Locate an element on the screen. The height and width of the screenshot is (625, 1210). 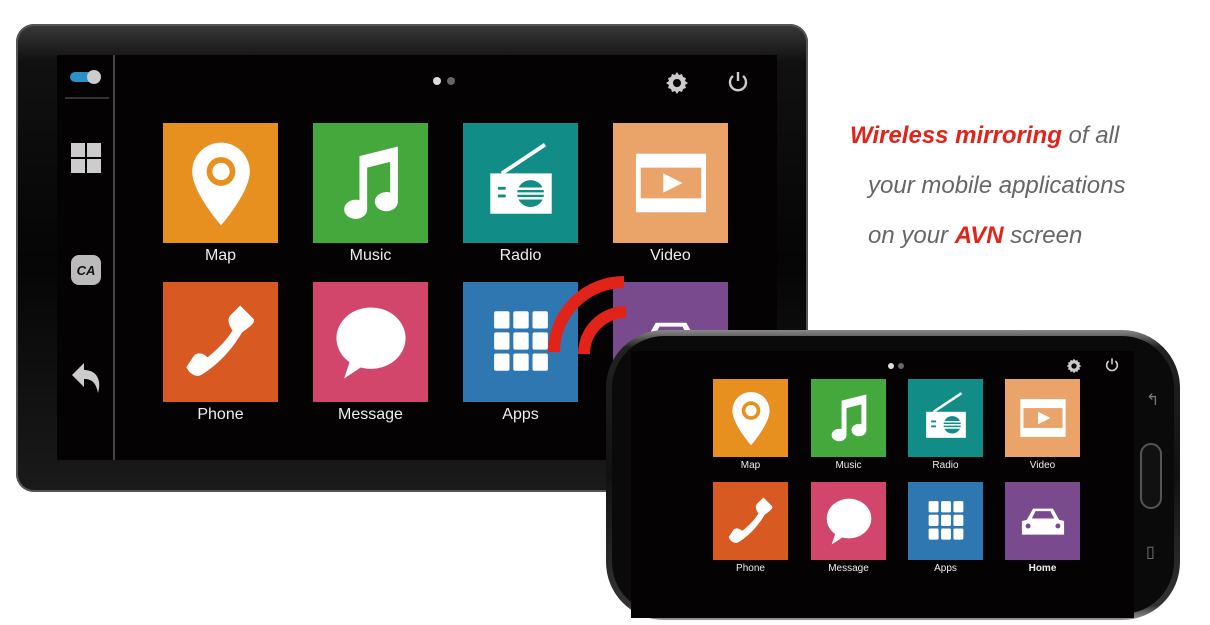
app-tile-home is located at coordinates (1042, 521).